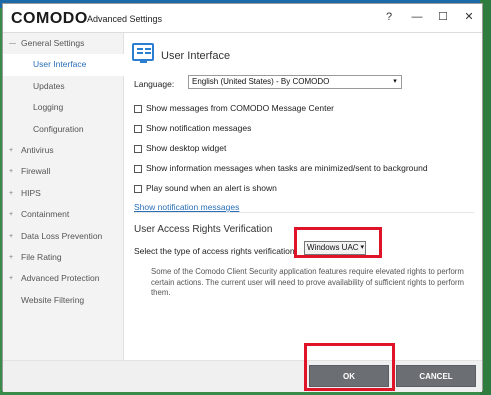 This screenshot has width=491, height=395. Describe the element at coordinates (203, 229) in the screenshot. I see `section-title-uac: User Access Rights Verification` at that location.